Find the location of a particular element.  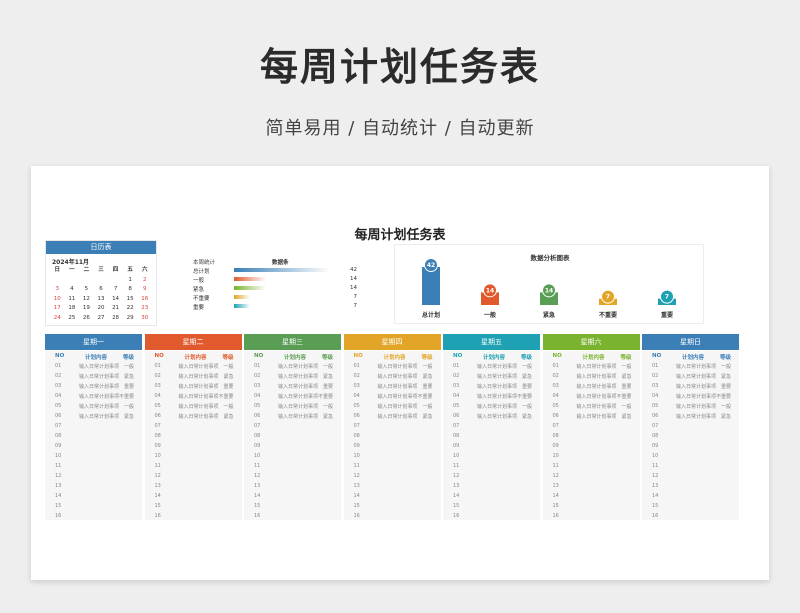

table-row: 14 is located at coordinates (193, 496).